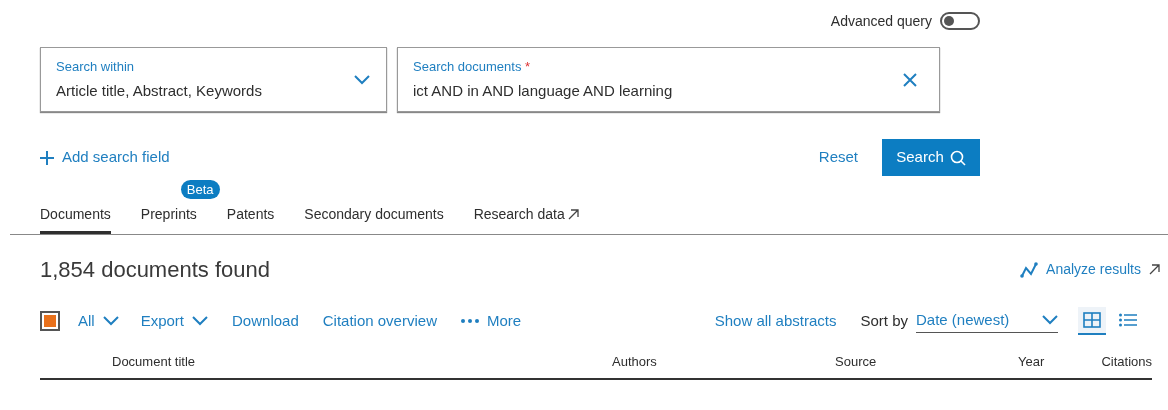  What do you see at coordinates (543, 91) in the screenshot?
I see `search-query-value: ict AND in AND language AND learning` at bounding box center [543, 91].